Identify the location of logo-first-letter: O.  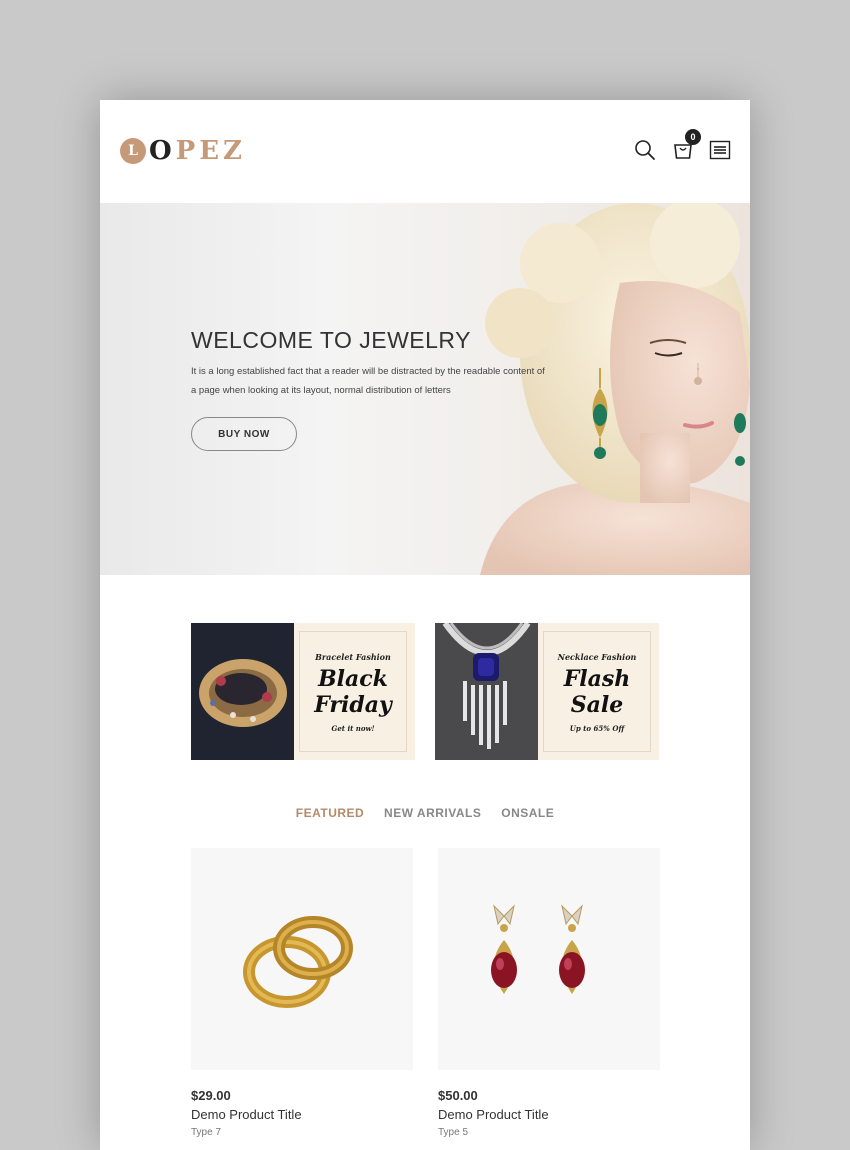
(162, 151).